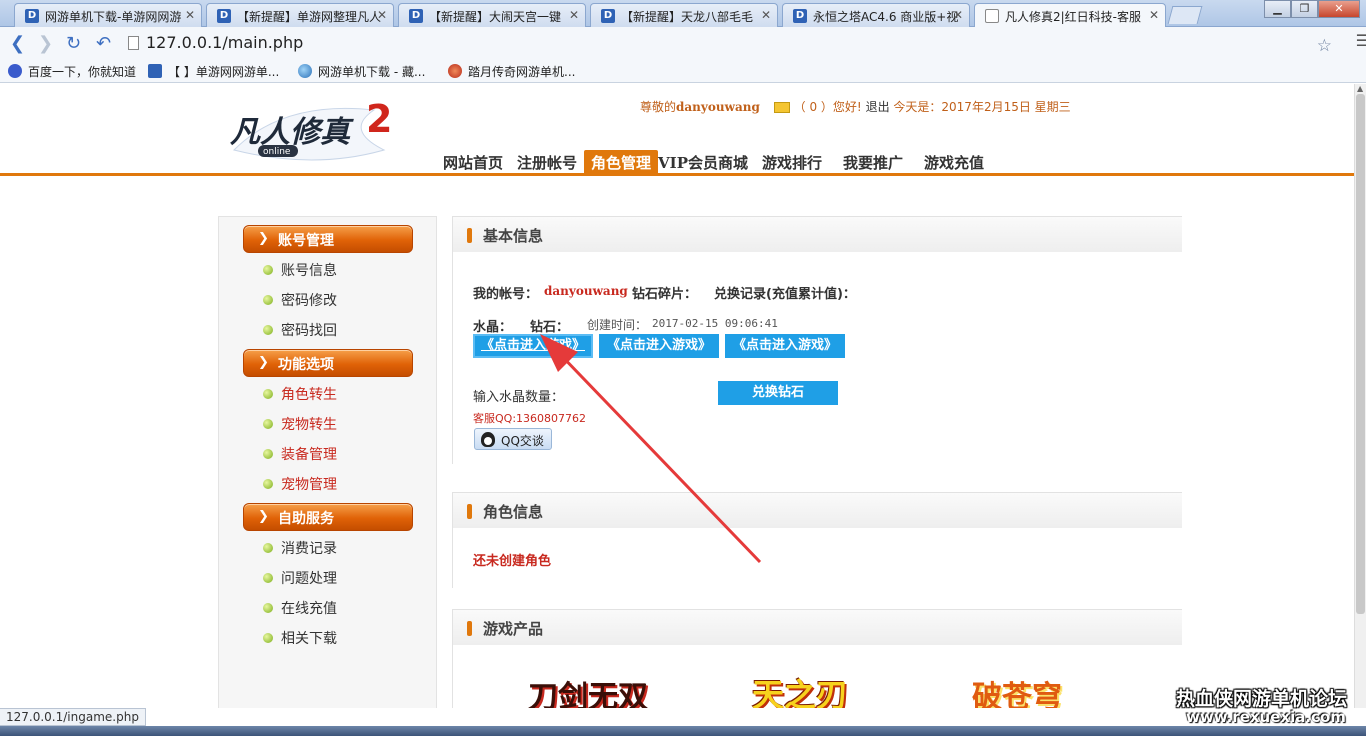  I want to click on url-input: 127.0.0.1/main.php ☆ ☰, so click(745, 43).